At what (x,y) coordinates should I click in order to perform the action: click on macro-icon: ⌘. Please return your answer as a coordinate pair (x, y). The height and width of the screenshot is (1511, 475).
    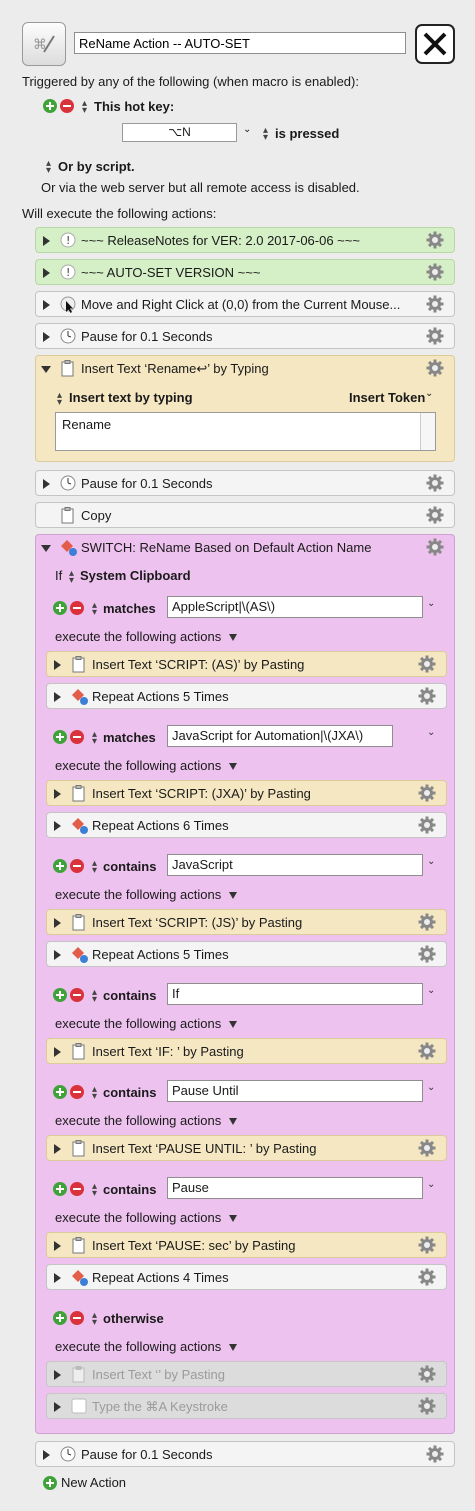
    Looking at the image, I should click on (44, 44).